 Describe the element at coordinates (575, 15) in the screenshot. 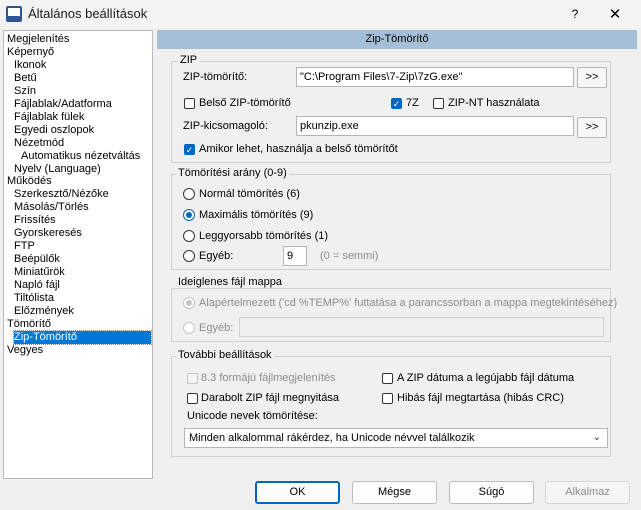

I see `help-title-button: ?` at that location.